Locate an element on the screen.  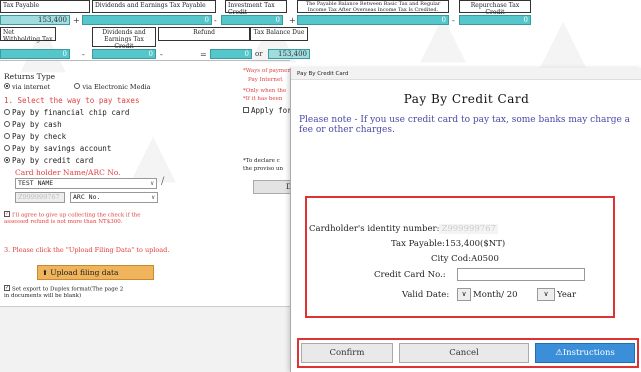
pay-internet-link: Pay Internet is located at coordinates (265, 80).